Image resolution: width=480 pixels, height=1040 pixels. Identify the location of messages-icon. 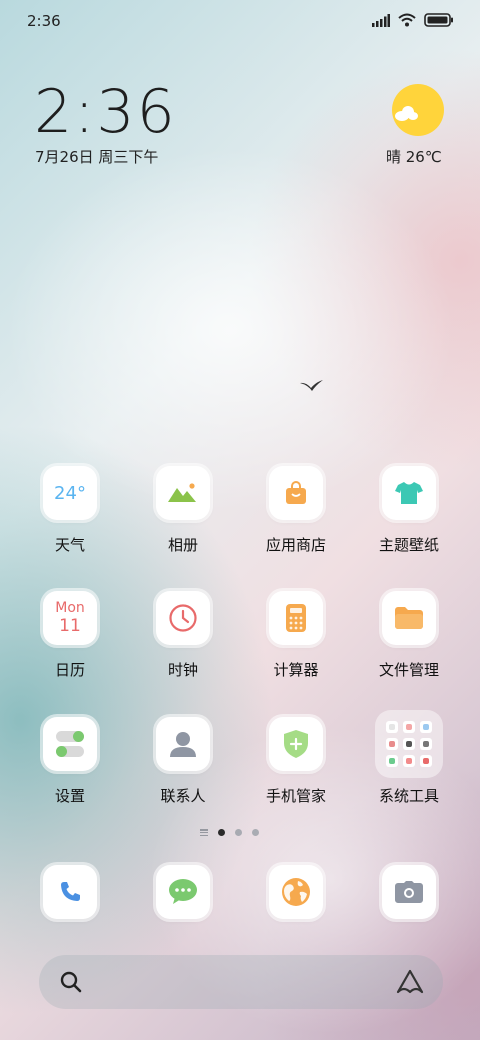
(183, 892).